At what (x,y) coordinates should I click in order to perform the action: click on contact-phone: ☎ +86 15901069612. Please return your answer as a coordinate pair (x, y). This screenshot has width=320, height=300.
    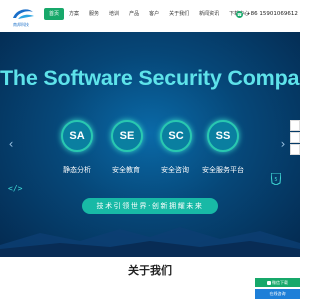
    Looking at the image, I should click on (267, 14).